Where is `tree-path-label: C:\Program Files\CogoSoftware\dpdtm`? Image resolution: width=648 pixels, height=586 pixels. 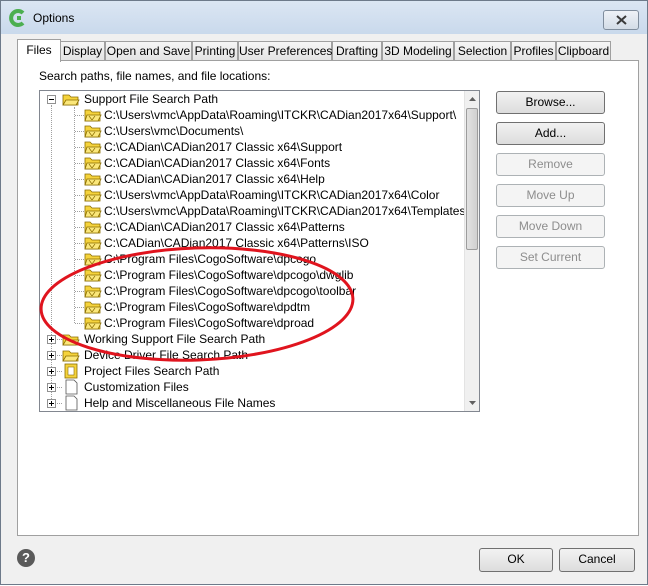
tree-path-label: C:\Program Files\CogoSoftware\dpdtm is located at coordinates (207, 307).